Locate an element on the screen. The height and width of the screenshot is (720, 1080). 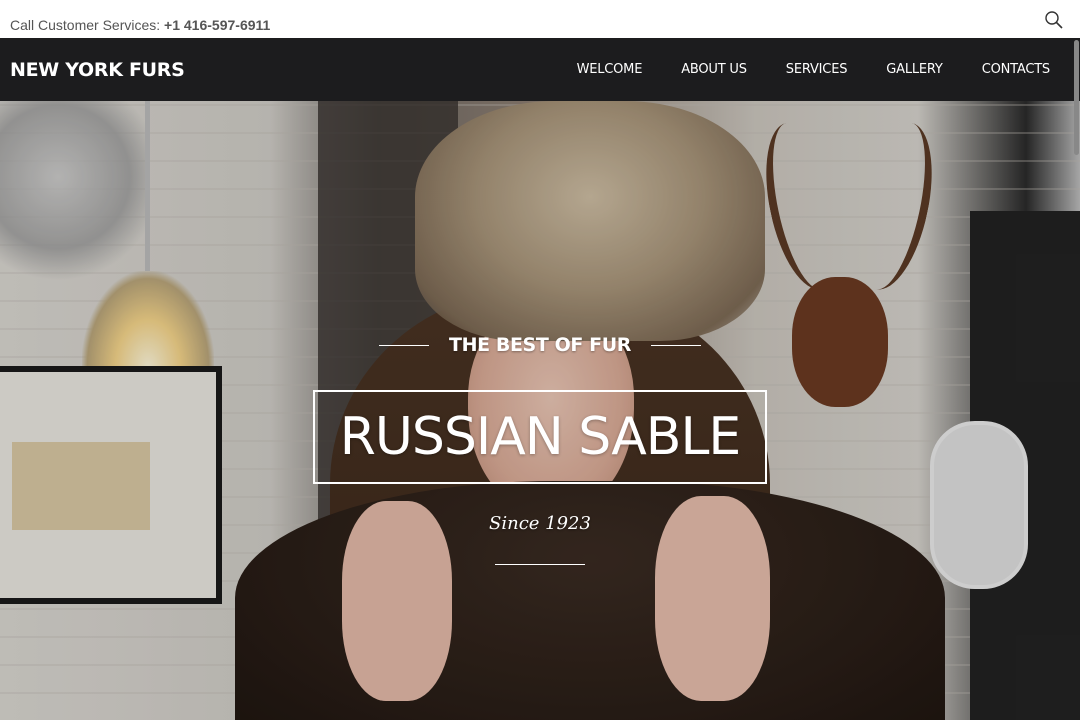
hero-since: Since 1923 is located at coordinates (540, 523).